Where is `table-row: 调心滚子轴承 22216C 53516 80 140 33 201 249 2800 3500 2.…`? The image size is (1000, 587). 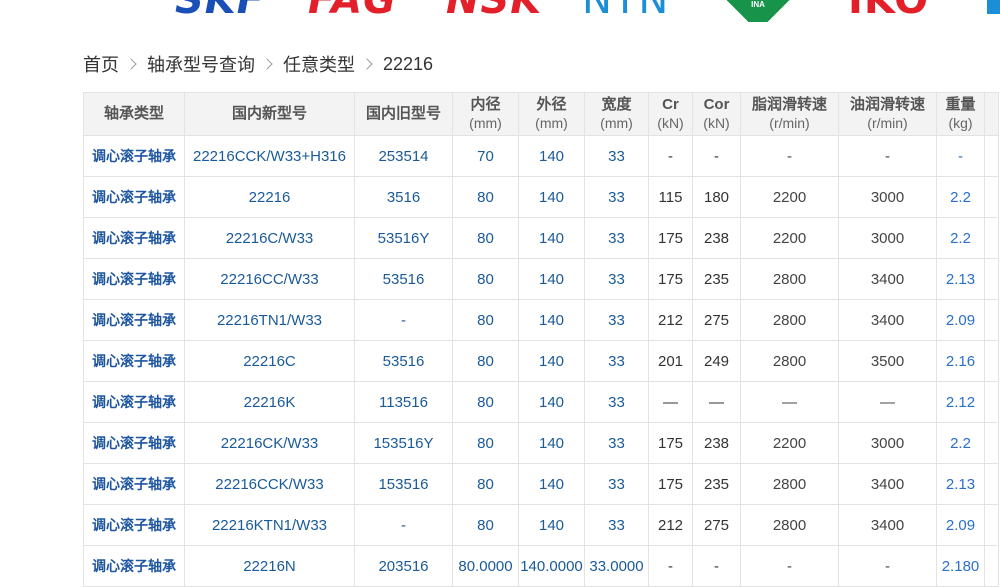
table-row: 调心滚子轴承 22216C 53516 80 140 33 201 249 2800 3500 2.… is located at coordinates (541, 361).